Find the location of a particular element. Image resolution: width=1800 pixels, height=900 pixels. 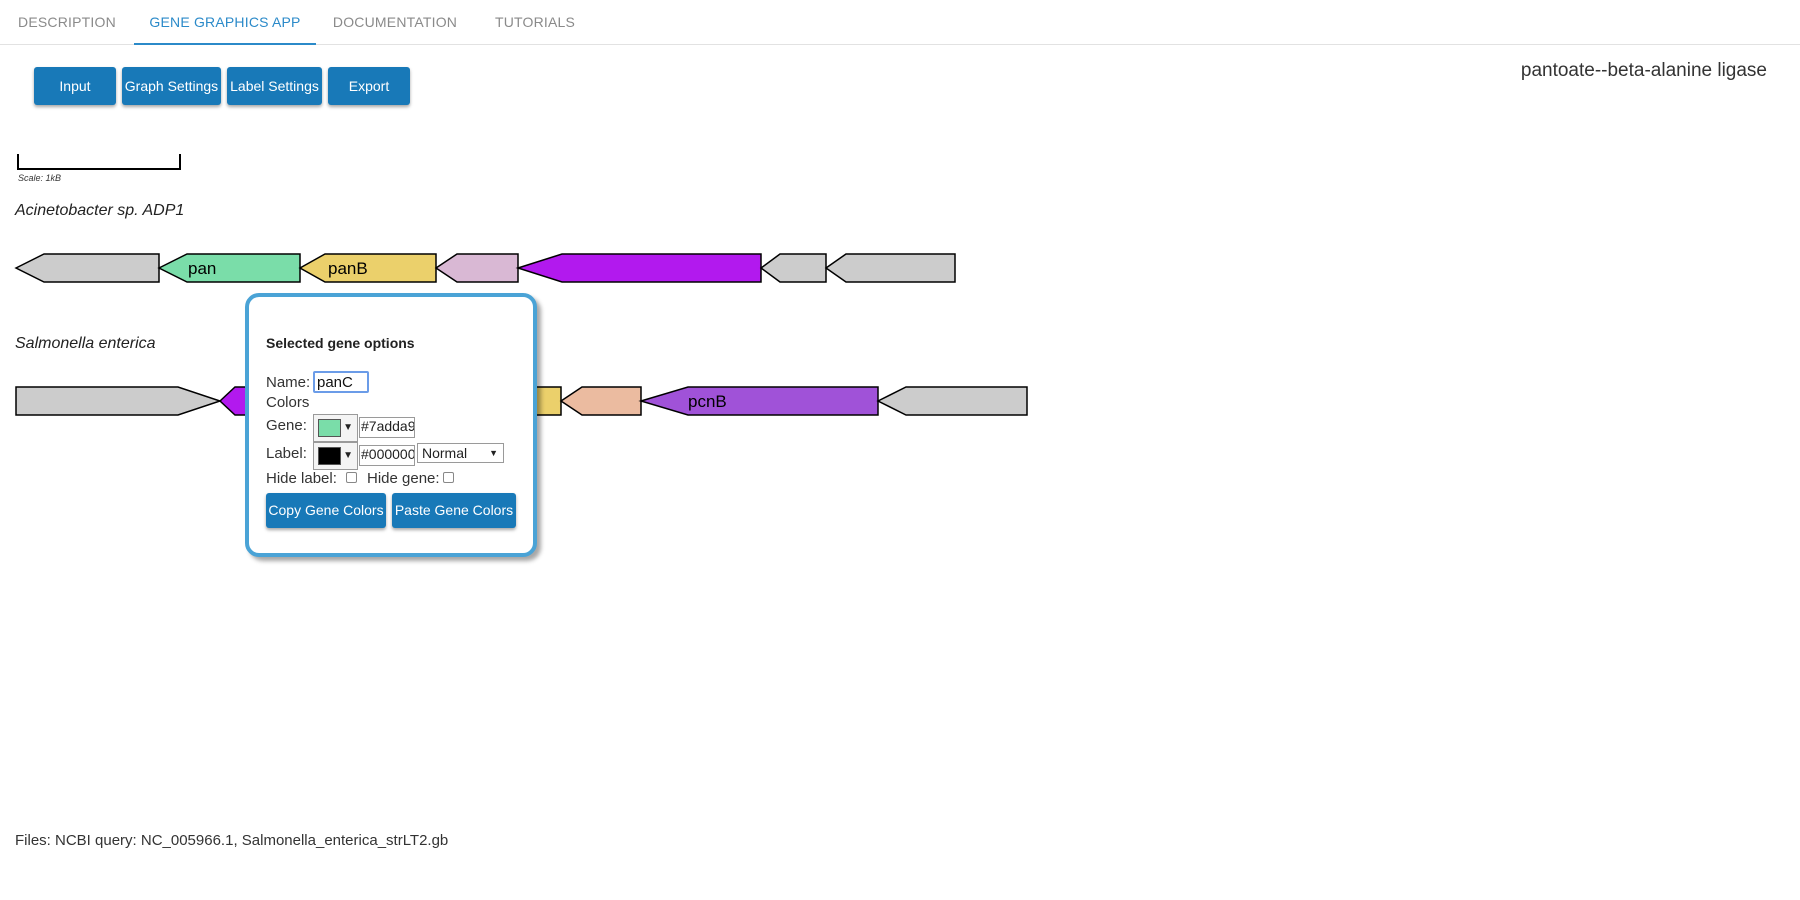

label-color-hex-input: #000000 is located at coordinates (387, 455).